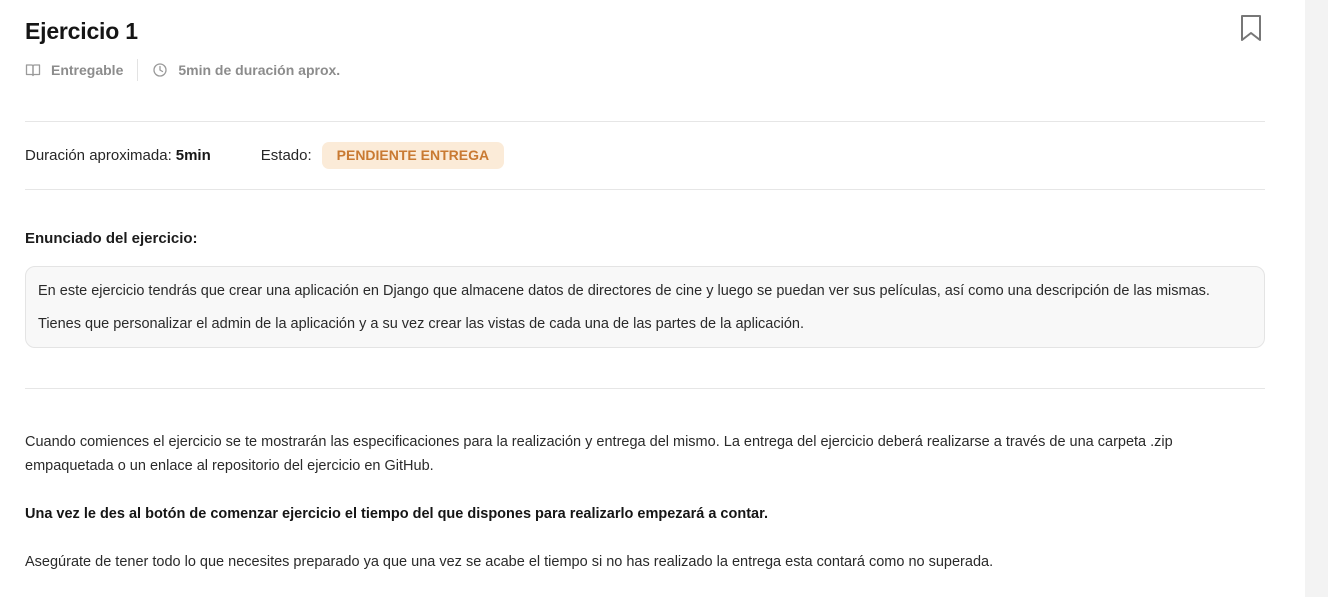  Describe the element at coordinates (286, 155) in the screenshot. I see `status-label: Estado:` at that location.